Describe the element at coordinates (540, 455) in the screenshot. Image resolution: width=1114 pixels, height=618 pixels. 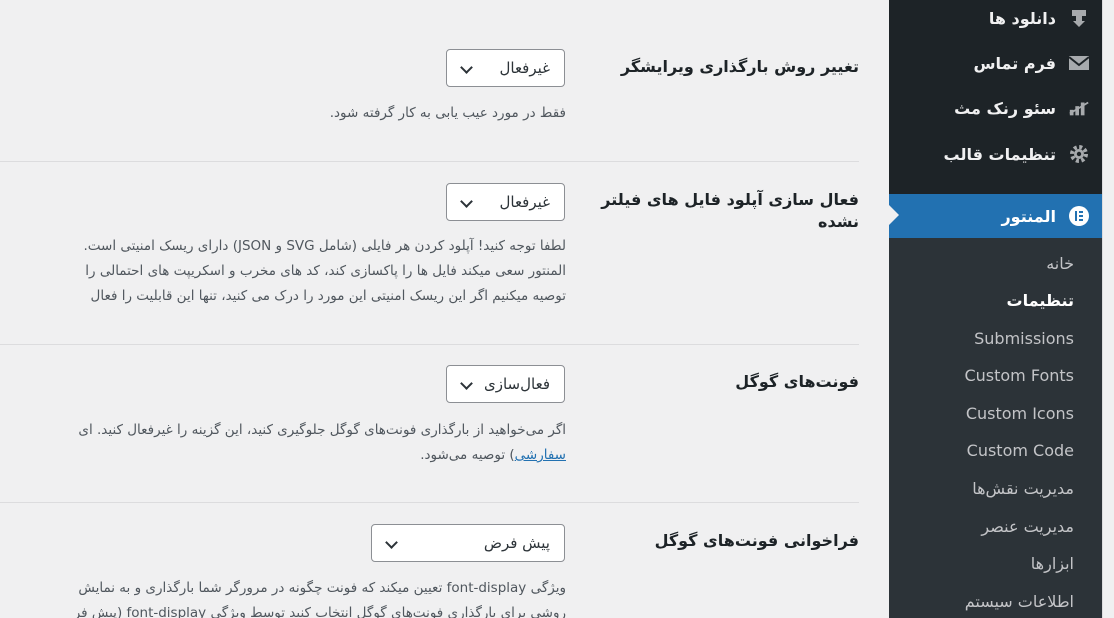
I see `custom-fonts-link: سفارشی` at that location.